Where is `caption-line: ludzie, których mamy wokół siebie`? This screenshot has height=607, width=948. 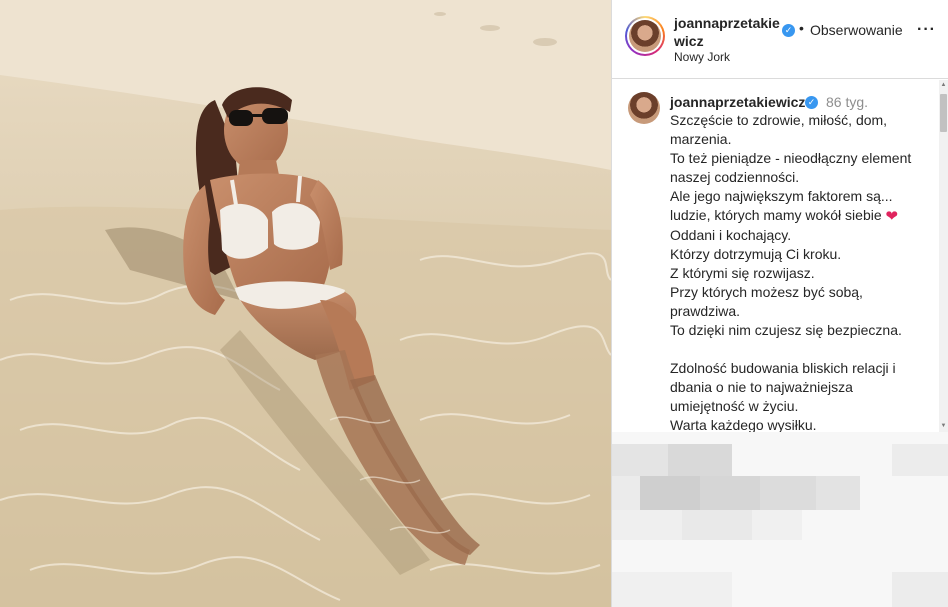
caption-line: ludzie, których mamy wokół siebie is located at coordinates (776, 215).